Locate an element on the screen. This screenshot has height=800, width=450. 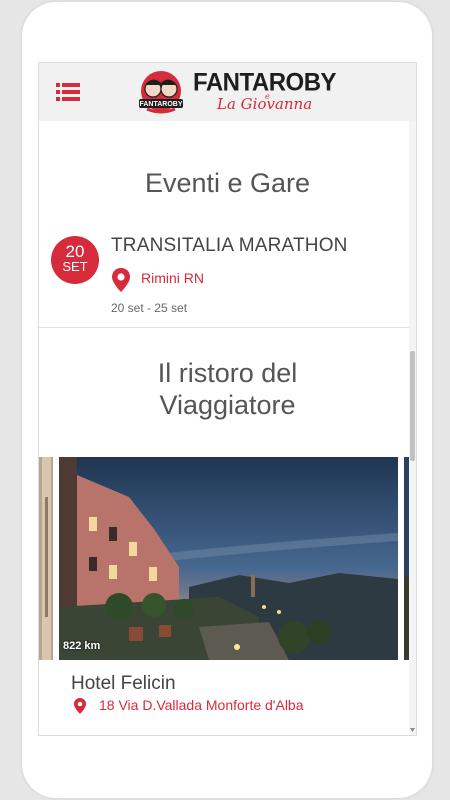
event-date-day: 20 is located at coordinates (75, 251).